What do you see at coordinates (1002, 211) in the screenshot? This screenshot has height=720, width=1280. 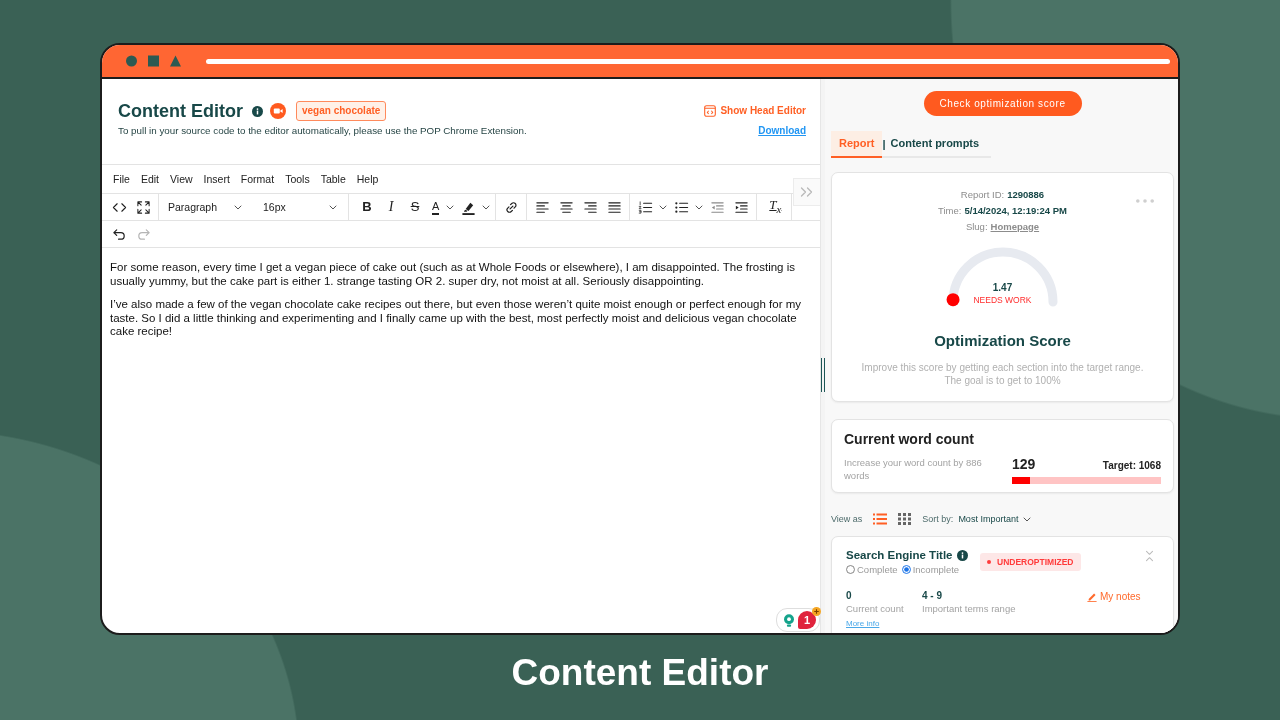 I see `report-meta: Time: 5/14/2024, 12:19:24 PM` at bounding box center [1002, 211].